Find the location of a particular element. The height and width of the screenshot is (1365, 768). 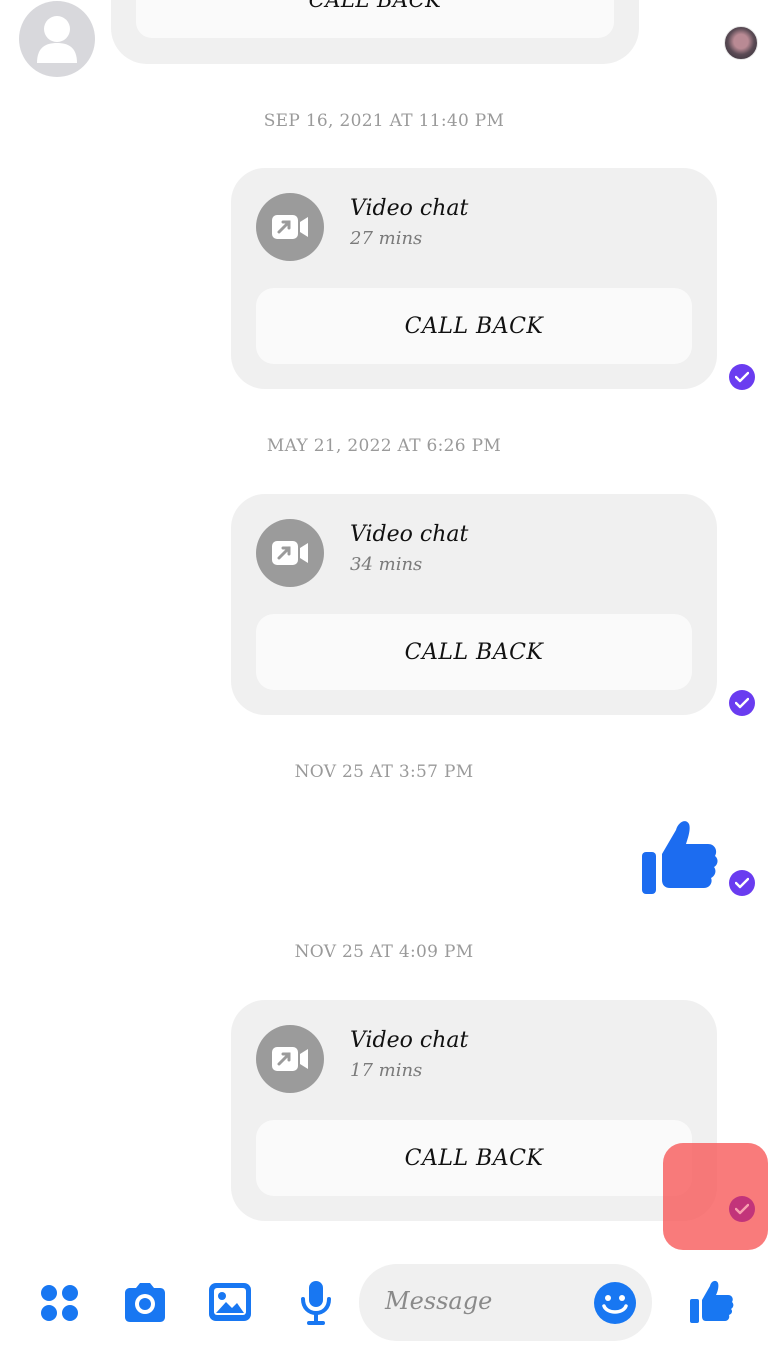

call-duration: 34 mins is located at coordinates (386, 564).